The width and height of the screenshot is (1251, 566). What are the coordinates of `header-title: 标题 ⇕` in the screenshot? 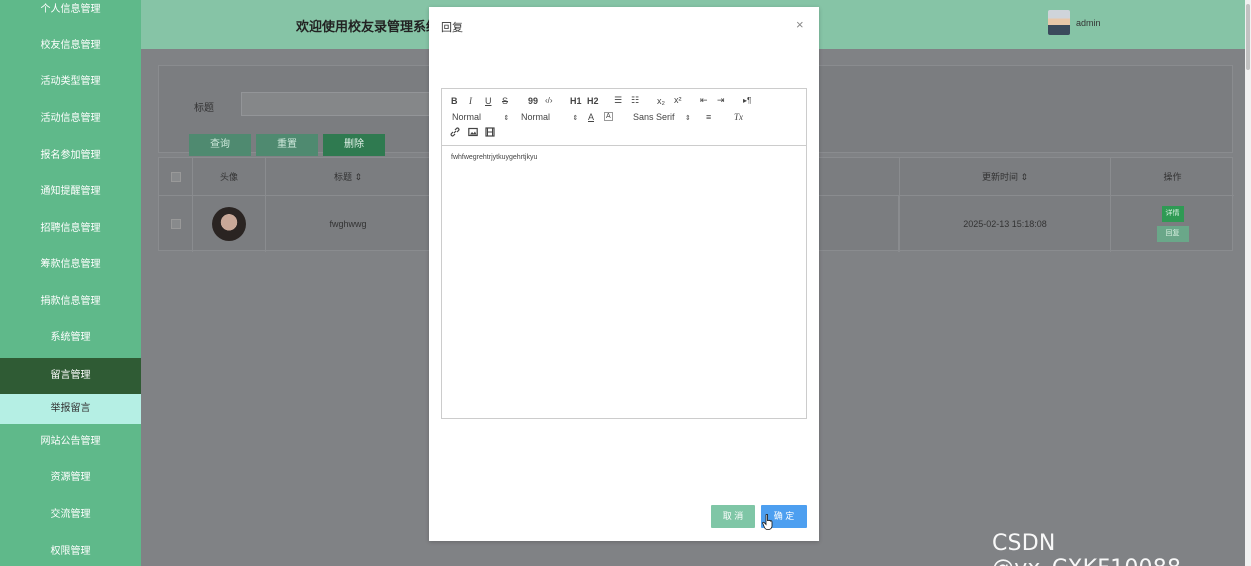 It's located at (348, 176).